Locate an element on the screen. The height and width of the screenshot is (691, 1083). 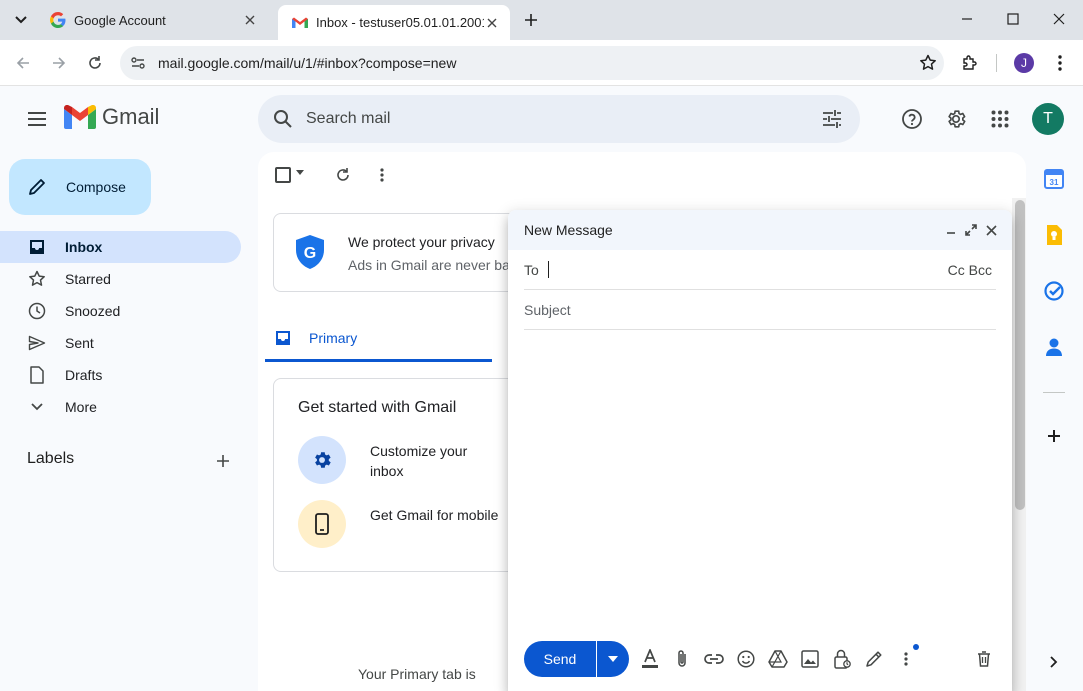
send-button: Send is located at coordinates (560, 659).